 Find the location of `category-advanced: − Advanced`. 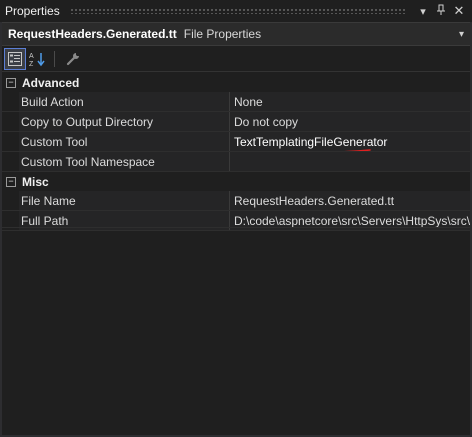

category-advanced: − Advanced is located at coordinates (236, 82).